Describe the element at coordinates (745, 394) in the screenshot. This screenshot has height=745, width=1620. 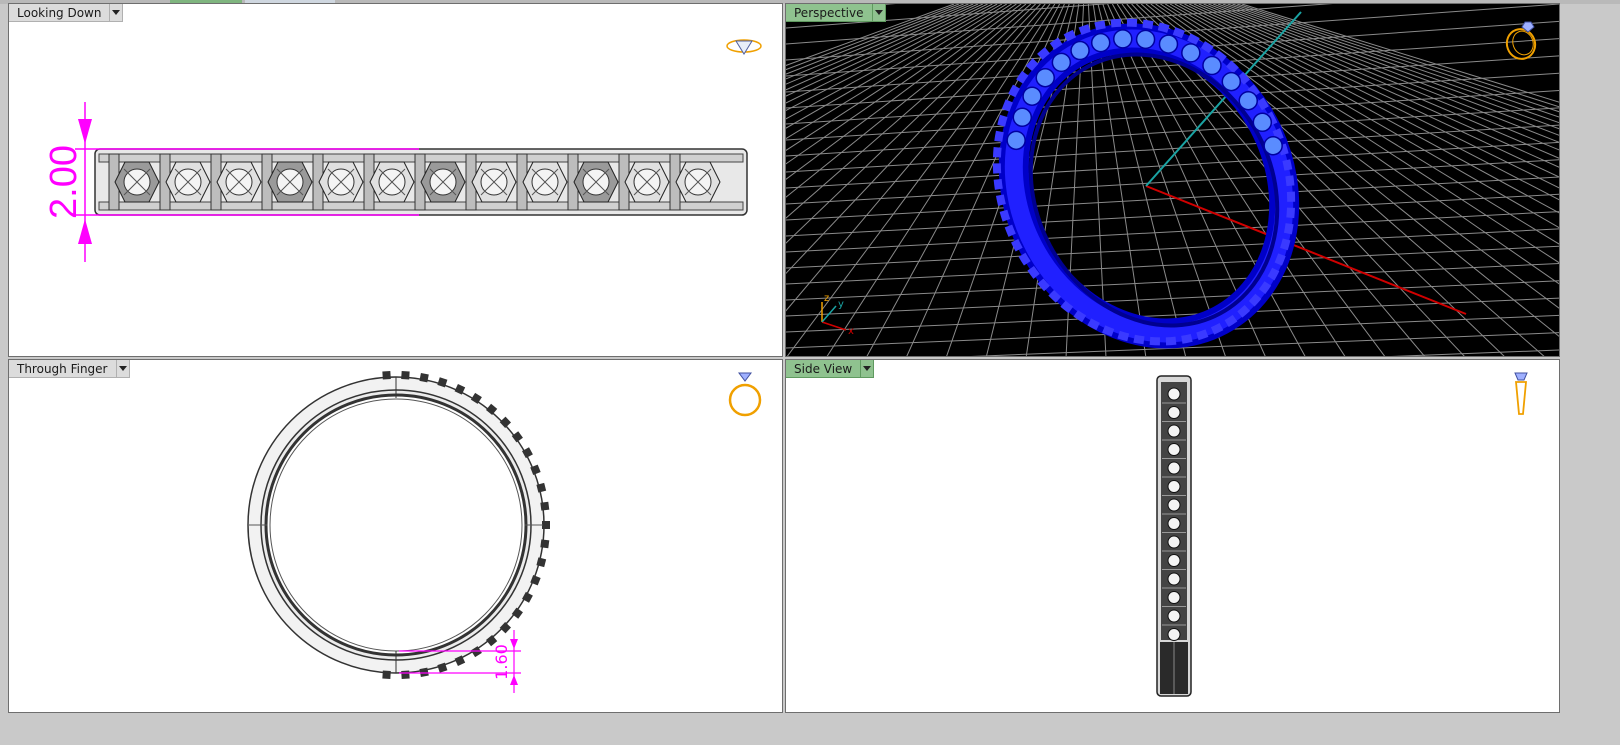
I see `ring-front-view-icon` at that location.